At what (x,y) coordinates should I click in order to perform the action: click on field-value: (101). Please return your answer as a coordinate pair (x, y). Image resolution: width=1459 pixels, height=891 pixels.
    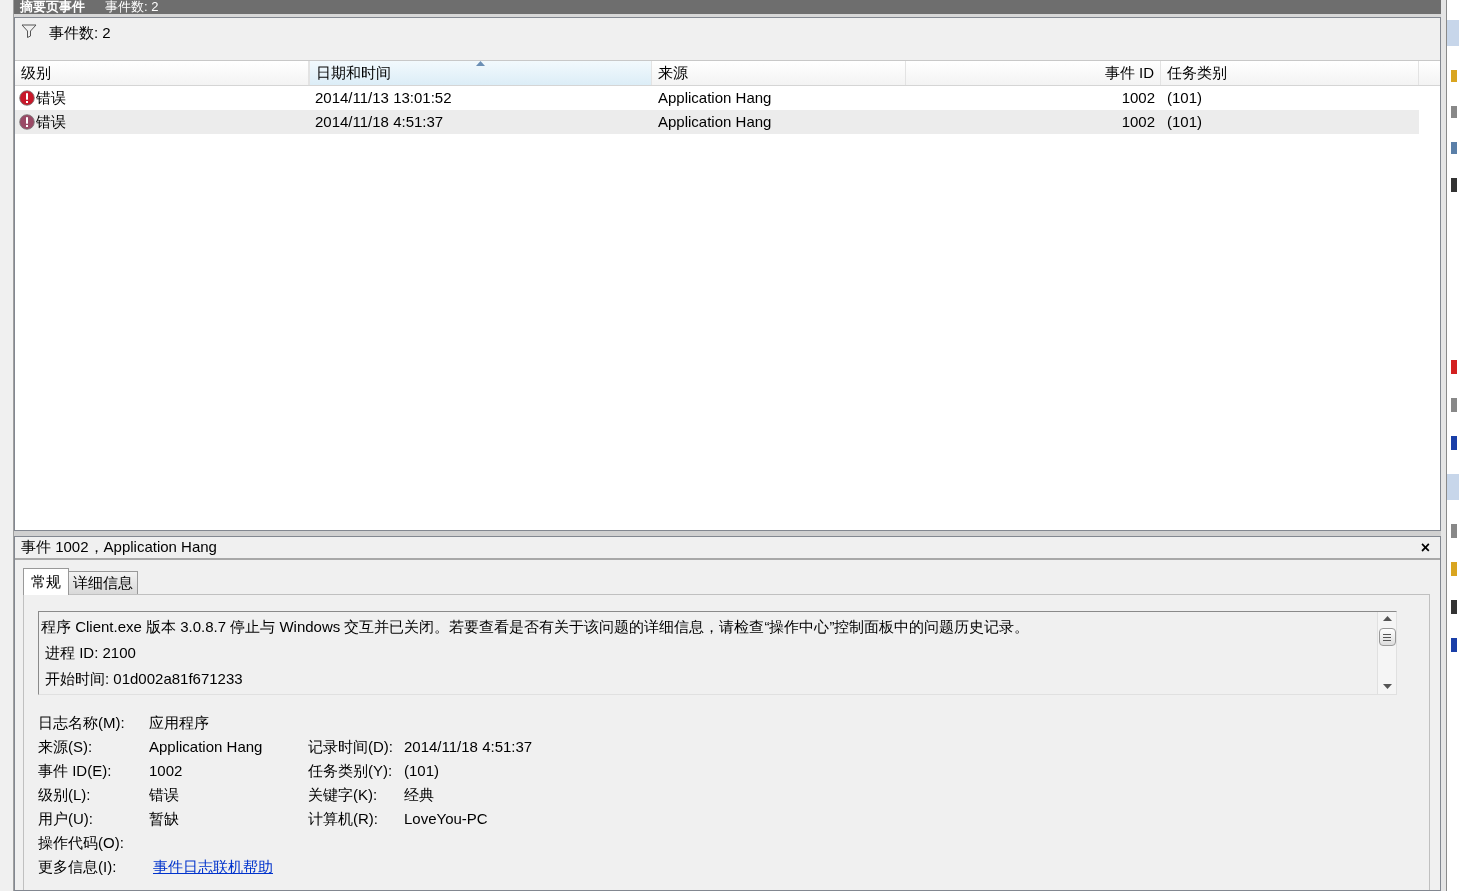
    Looking at the image, I should click on (422, 770).